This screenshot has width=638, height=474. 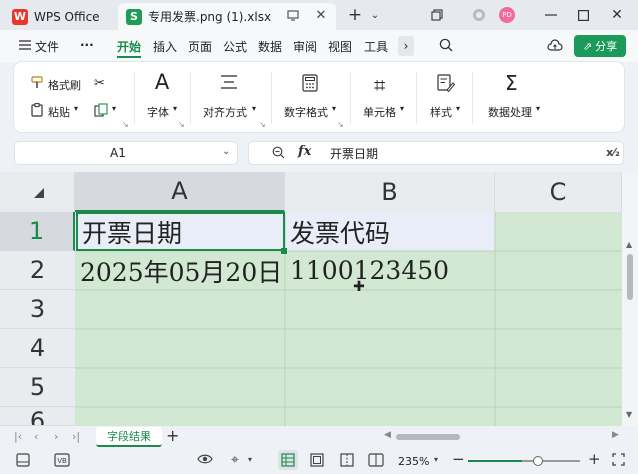 I want to click on close-window-icon: ✕, so click(x=617, y=15).